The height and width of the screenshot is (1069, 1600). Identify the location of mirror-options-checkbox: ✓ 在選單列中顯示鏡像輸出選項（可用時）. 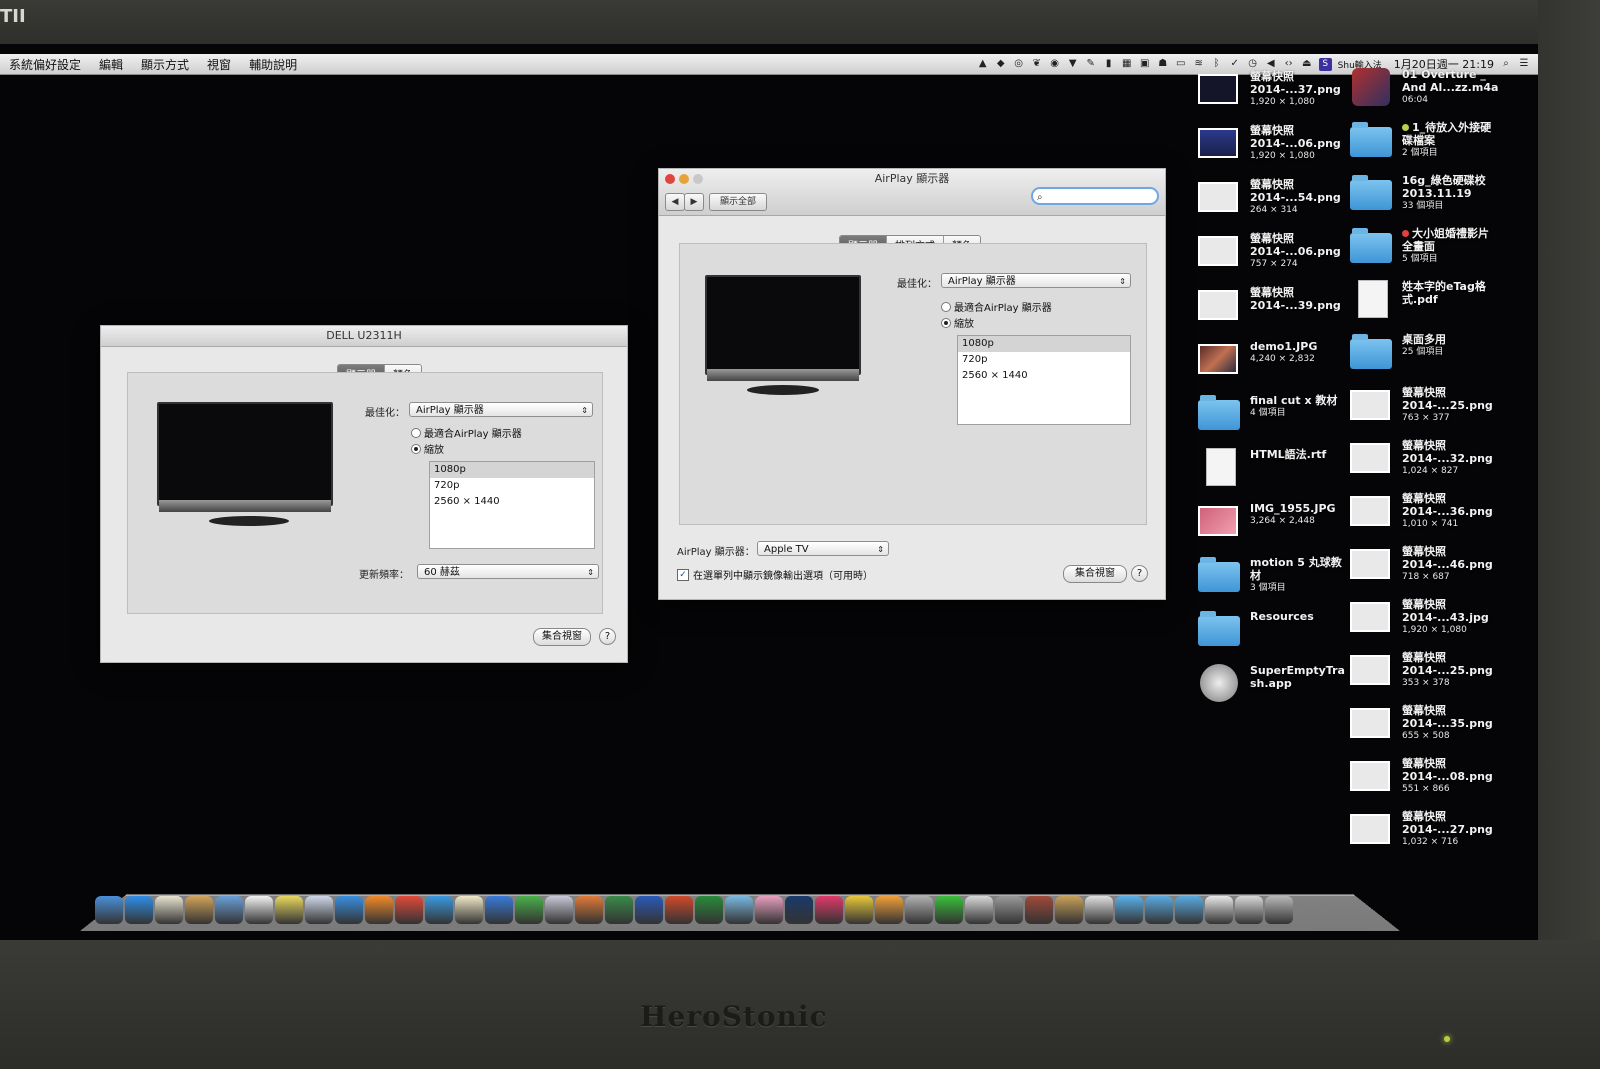
(775, 574).